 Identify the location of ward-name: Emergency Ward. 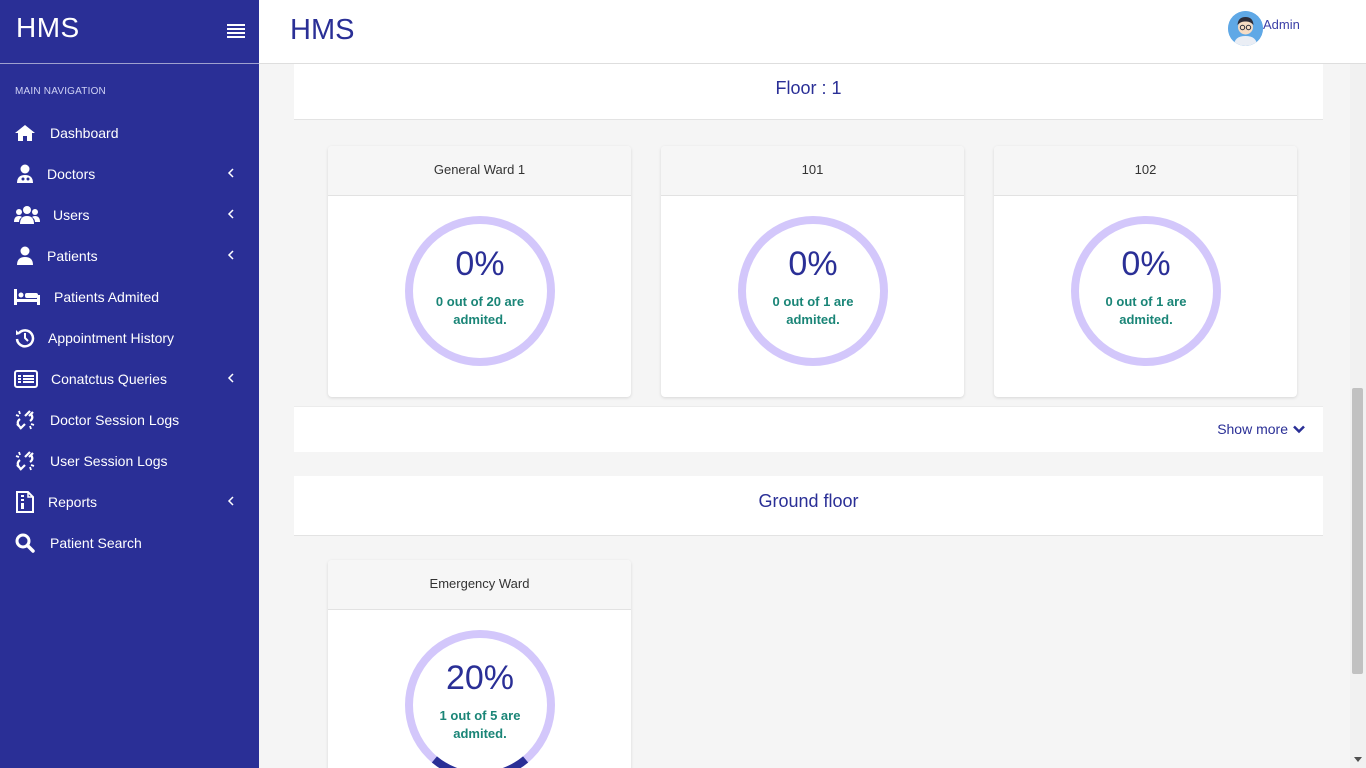
(479, 585).